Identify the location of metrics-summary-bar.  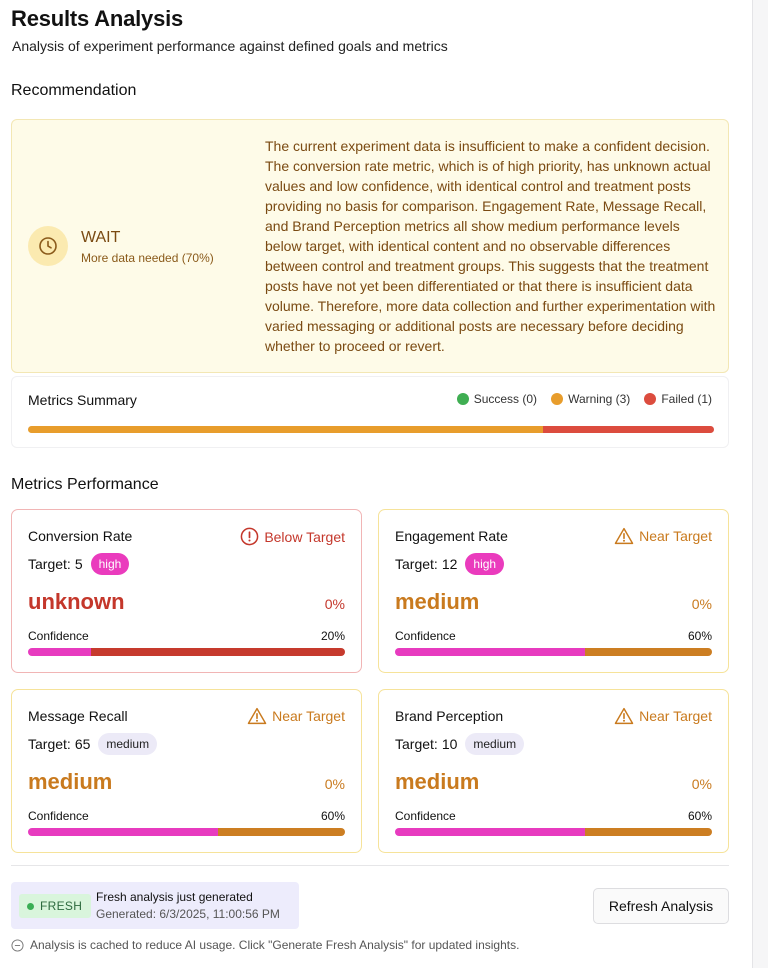
(371, 429).